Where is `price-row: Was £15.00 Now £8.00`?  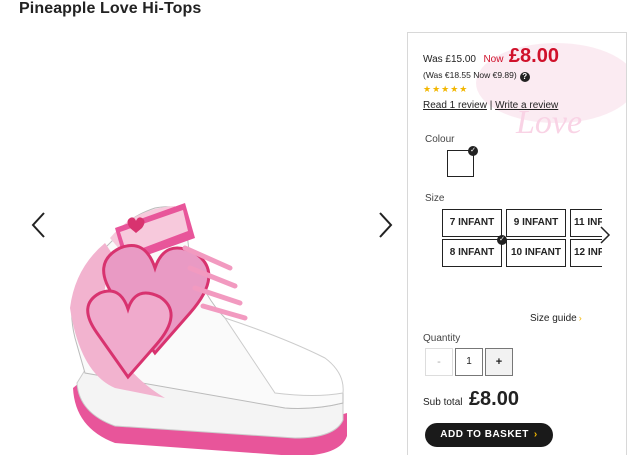 price-row: Was £15.00 Now £8.00 is located at coordinates (491, 56).